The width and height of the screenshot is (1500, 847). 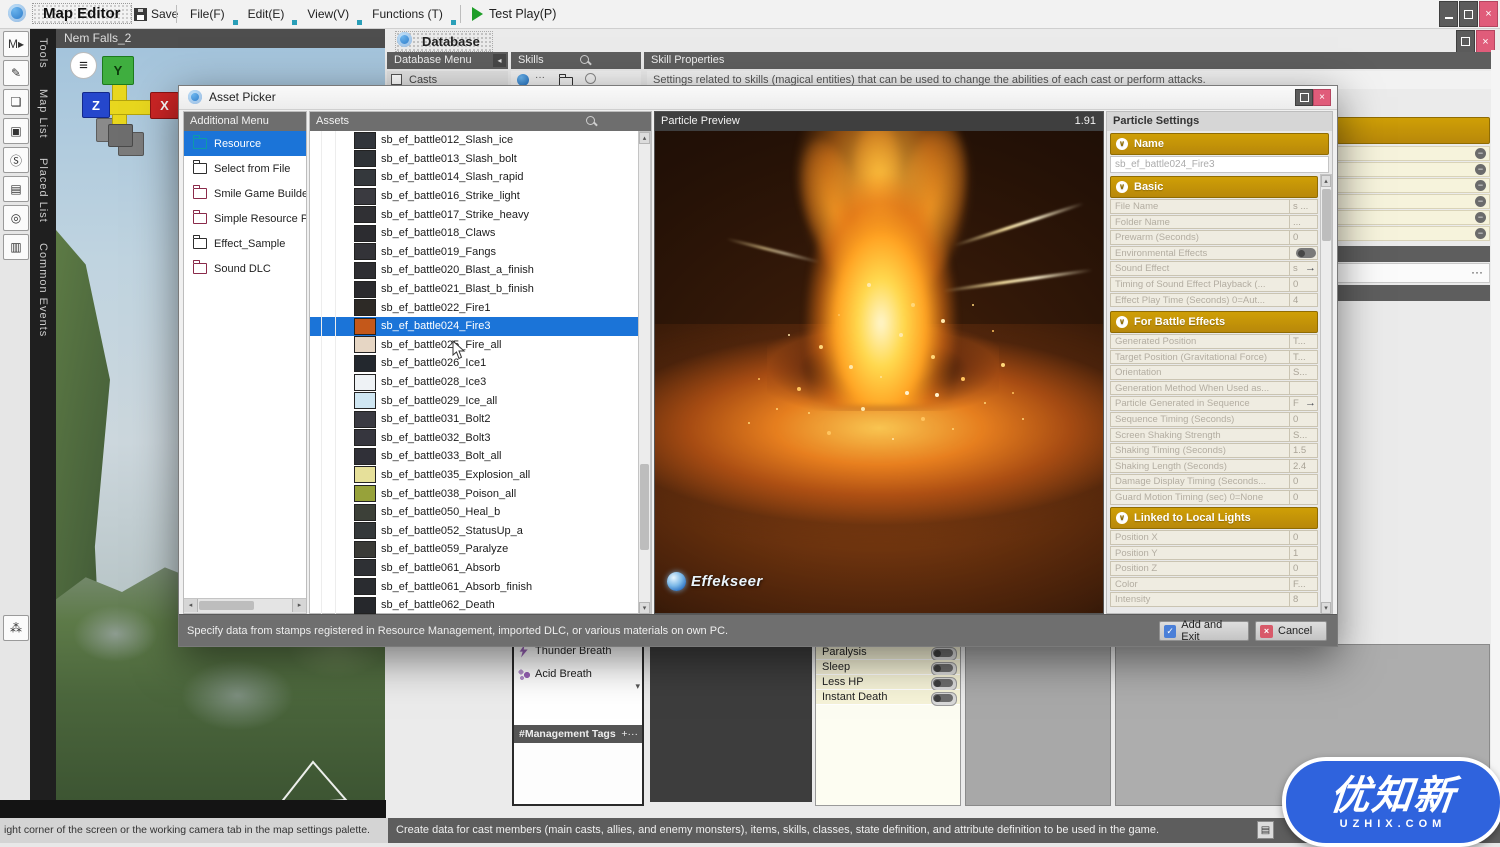 What do you see at coordinates (245, 268) in the screenshot?
I see `additional-menu-item: Sound DLC` at bounding box center [245, 268].